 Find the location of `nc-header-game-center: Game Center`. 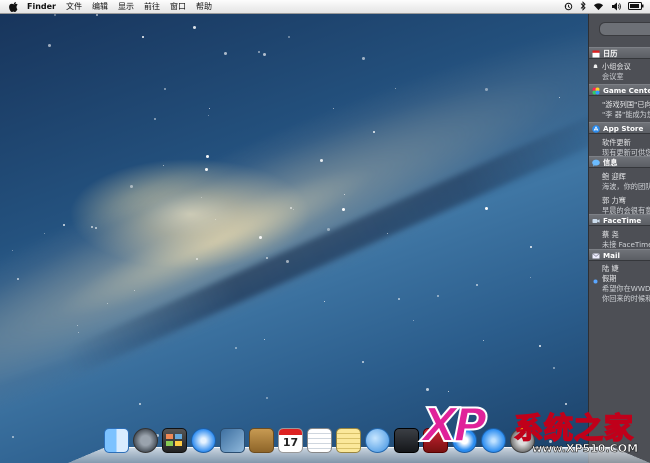

nc-header-game-center: Game Center is located at coordinates (619, 90).